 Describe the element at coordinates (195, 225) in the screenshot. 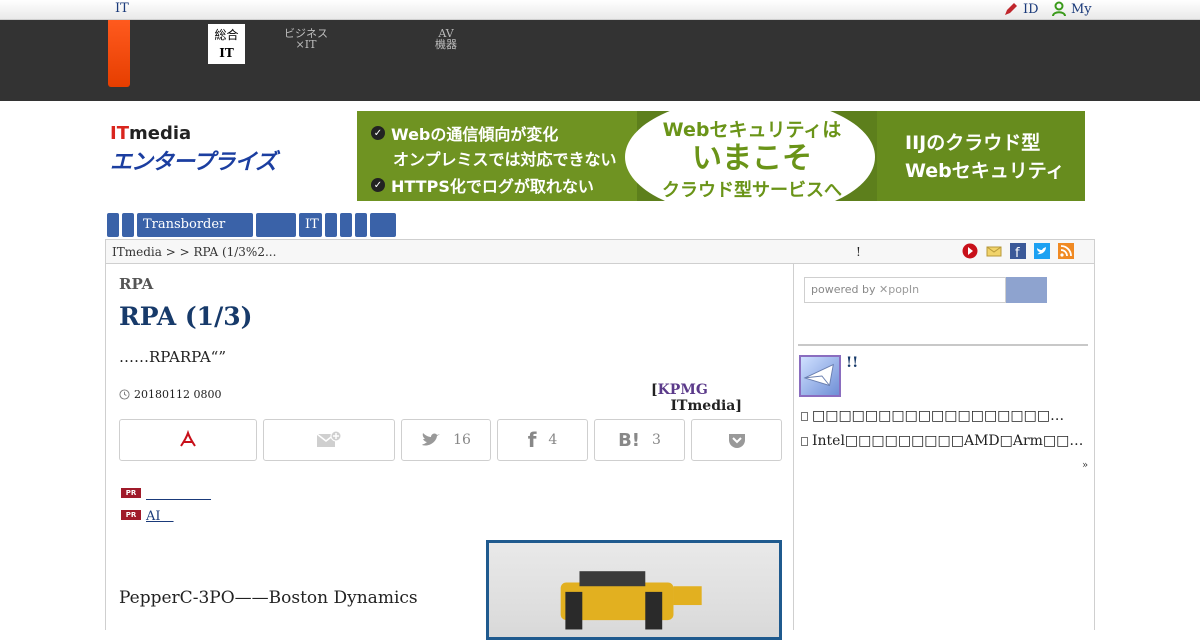

I see `menu-item-transborder: Transborder` at that location.